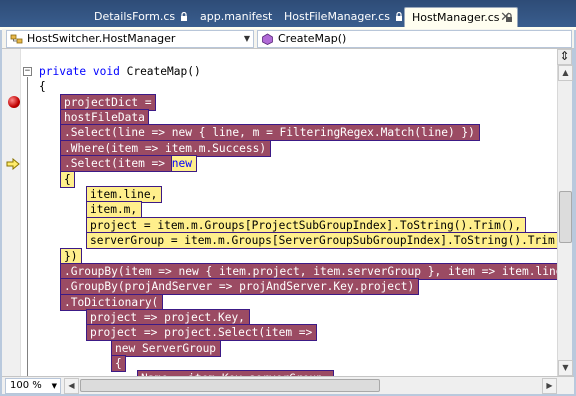 The width and height of the screenshot is (576, 396). I want to click on tab-label: HostManager.cs, so click(456, 17).